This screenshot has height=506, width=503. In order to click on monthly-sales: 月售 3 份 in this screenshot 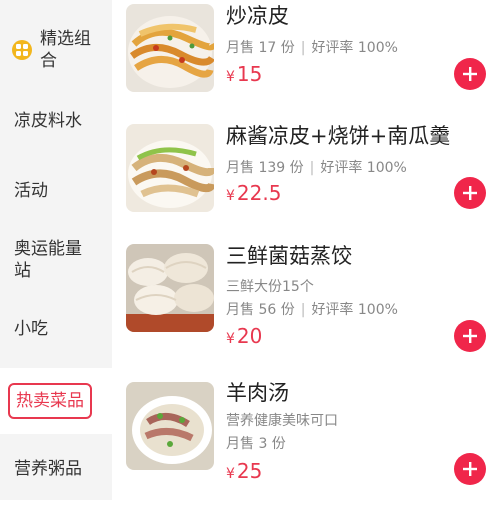, I will do `click(256, 444)`.